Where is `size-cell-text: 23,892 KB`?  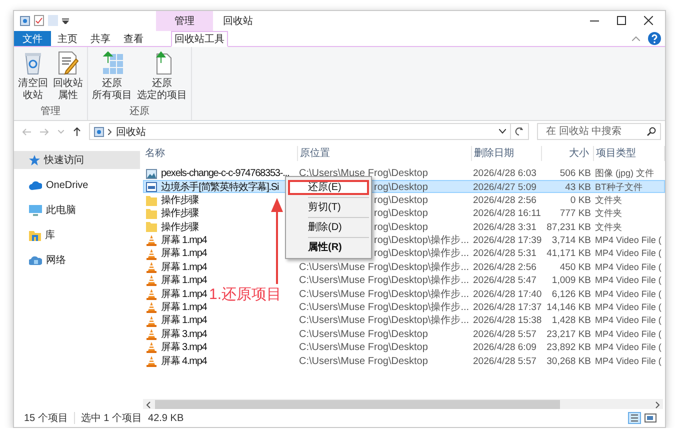
size-cell-text: 23,892 KB is located at coordinates (569, 348).